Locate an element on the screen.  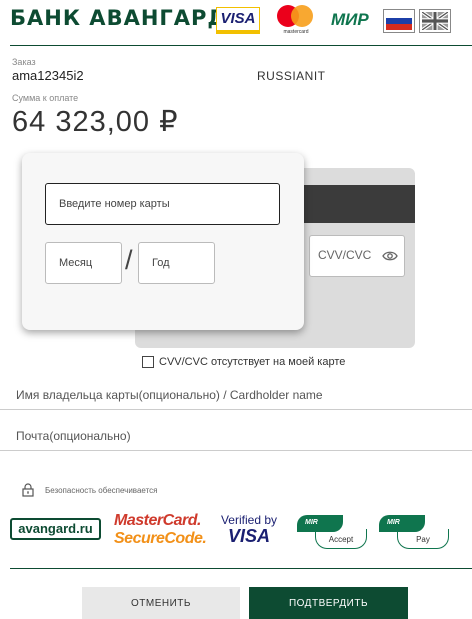
visa-logo: VISA is located at coordinates (238, 20).